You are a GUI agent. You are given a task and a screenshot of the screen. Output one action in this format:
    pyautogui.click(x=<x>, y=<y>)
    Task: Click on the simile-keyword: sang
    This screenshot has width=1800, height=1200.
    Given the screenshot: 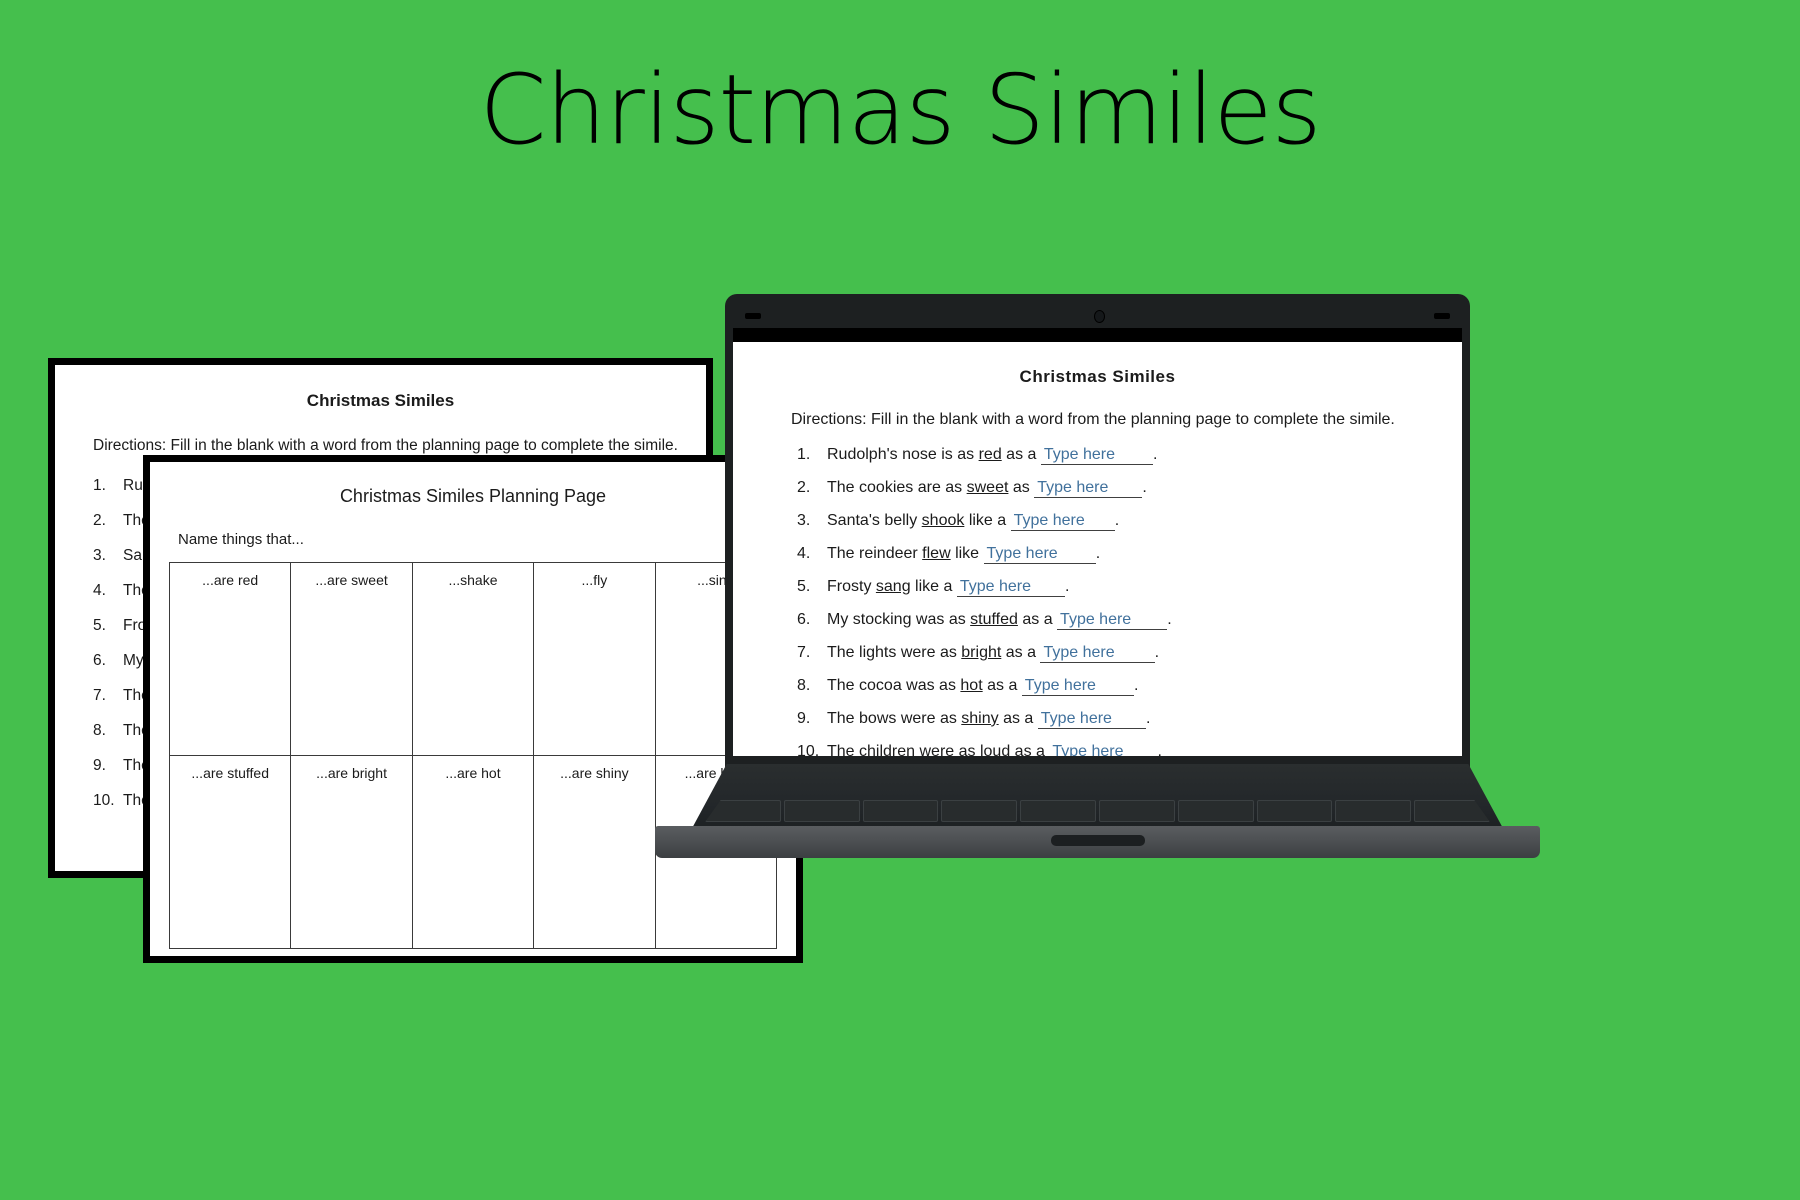 What is the action you would take?
    pyautogui.click(x=893, y=586)
    